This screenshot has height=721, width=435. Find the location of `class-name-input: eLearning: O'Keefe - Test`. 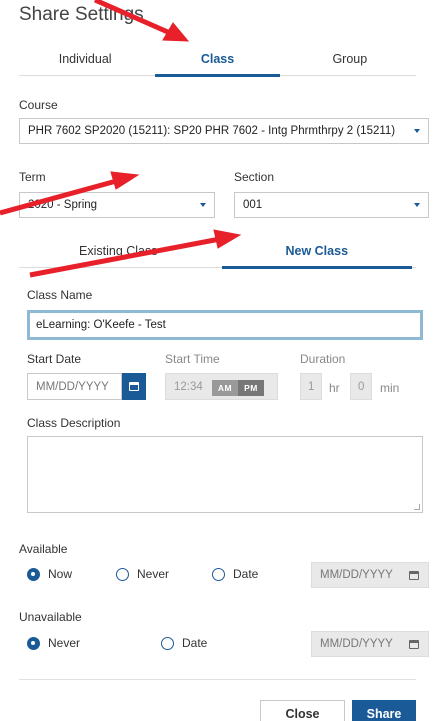

class-name-input: eLearning: O'Keefe - Test is located at coordinates (225, 325).